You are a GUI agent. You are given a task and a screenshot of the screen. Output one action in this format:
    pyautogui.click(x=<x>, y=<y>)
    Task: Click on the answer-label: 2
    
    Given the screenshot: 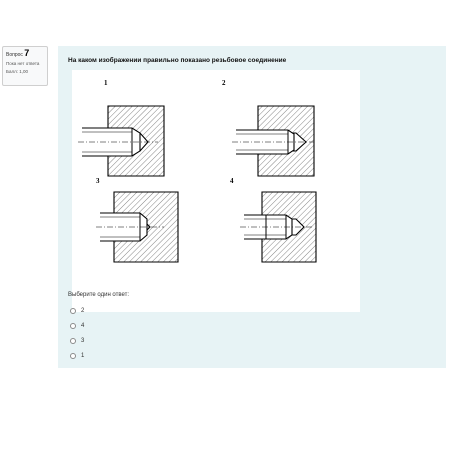 What is the action you would take?
    pyautogui.click(x=83, y=310)
    